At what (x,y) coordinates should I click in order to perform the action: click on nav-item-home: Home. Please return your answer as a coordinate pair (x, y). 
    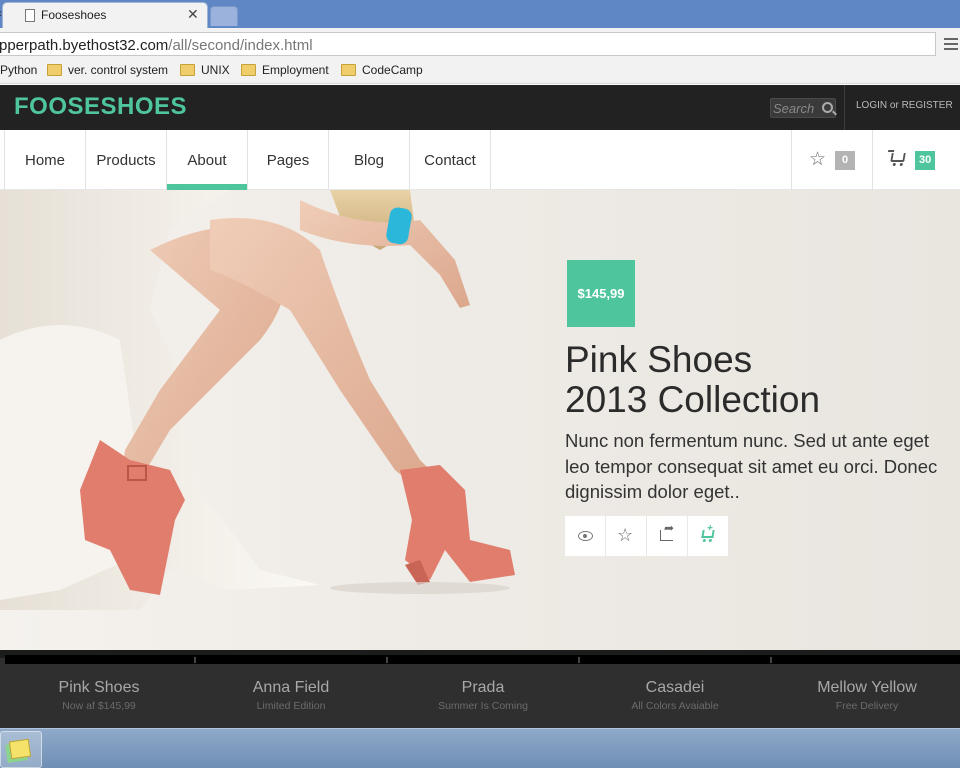
    Looking at the image, I should click on (45, 160).